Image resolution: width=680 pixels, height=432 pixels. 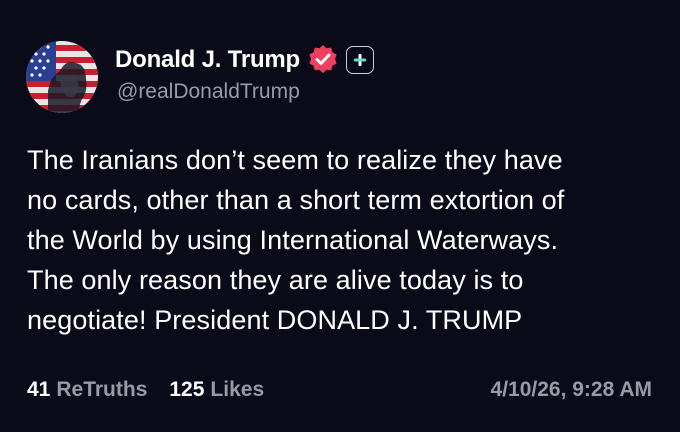 I want to click on retruths-stat: 41 ReTruths, so click(x=87, y=390).